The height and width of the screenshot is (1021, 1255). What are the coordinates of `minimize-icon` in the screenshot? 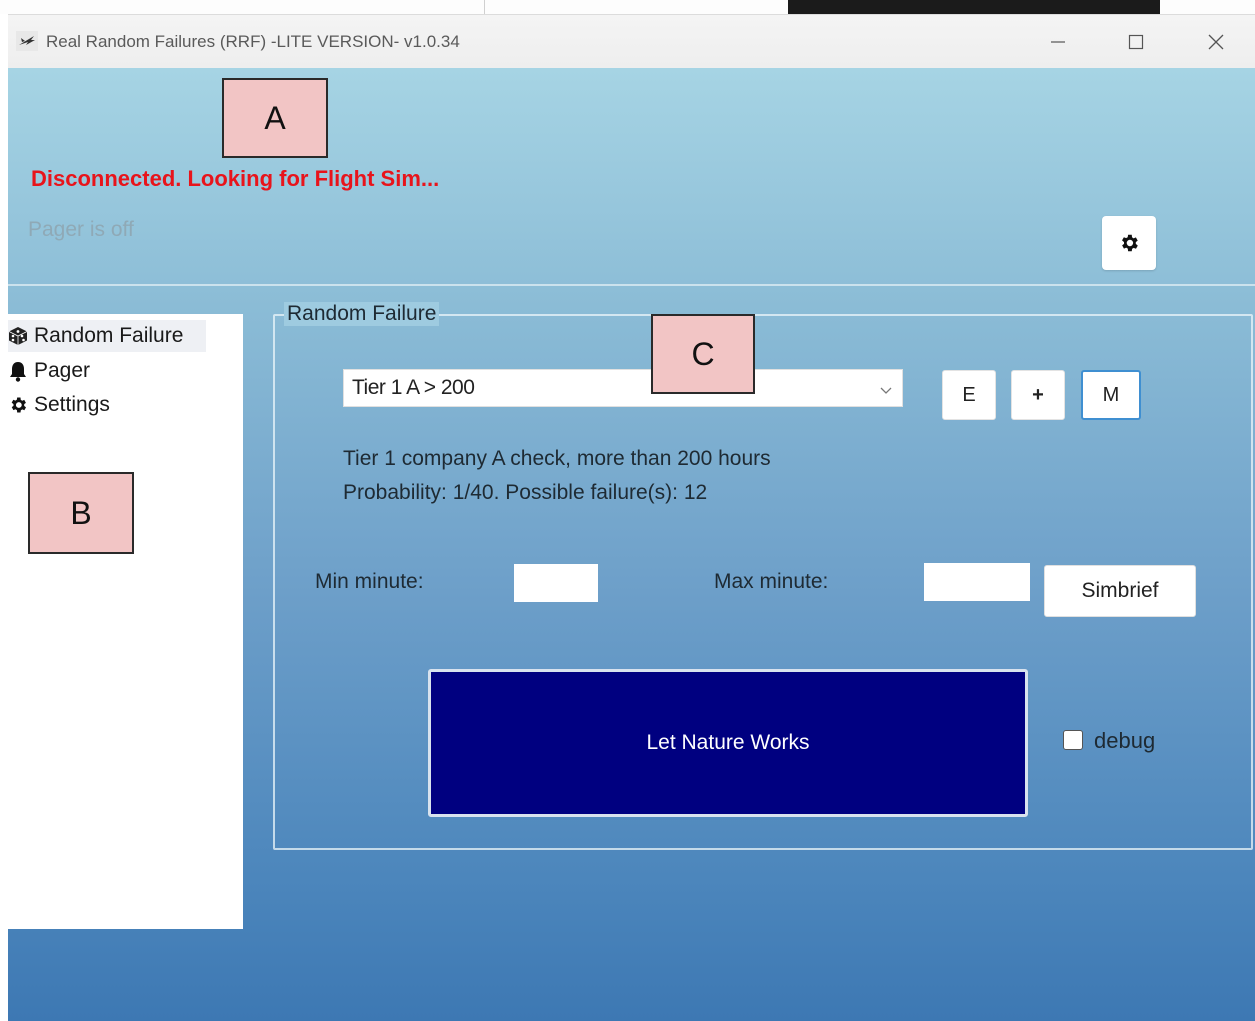 It's located at (1058, 42).